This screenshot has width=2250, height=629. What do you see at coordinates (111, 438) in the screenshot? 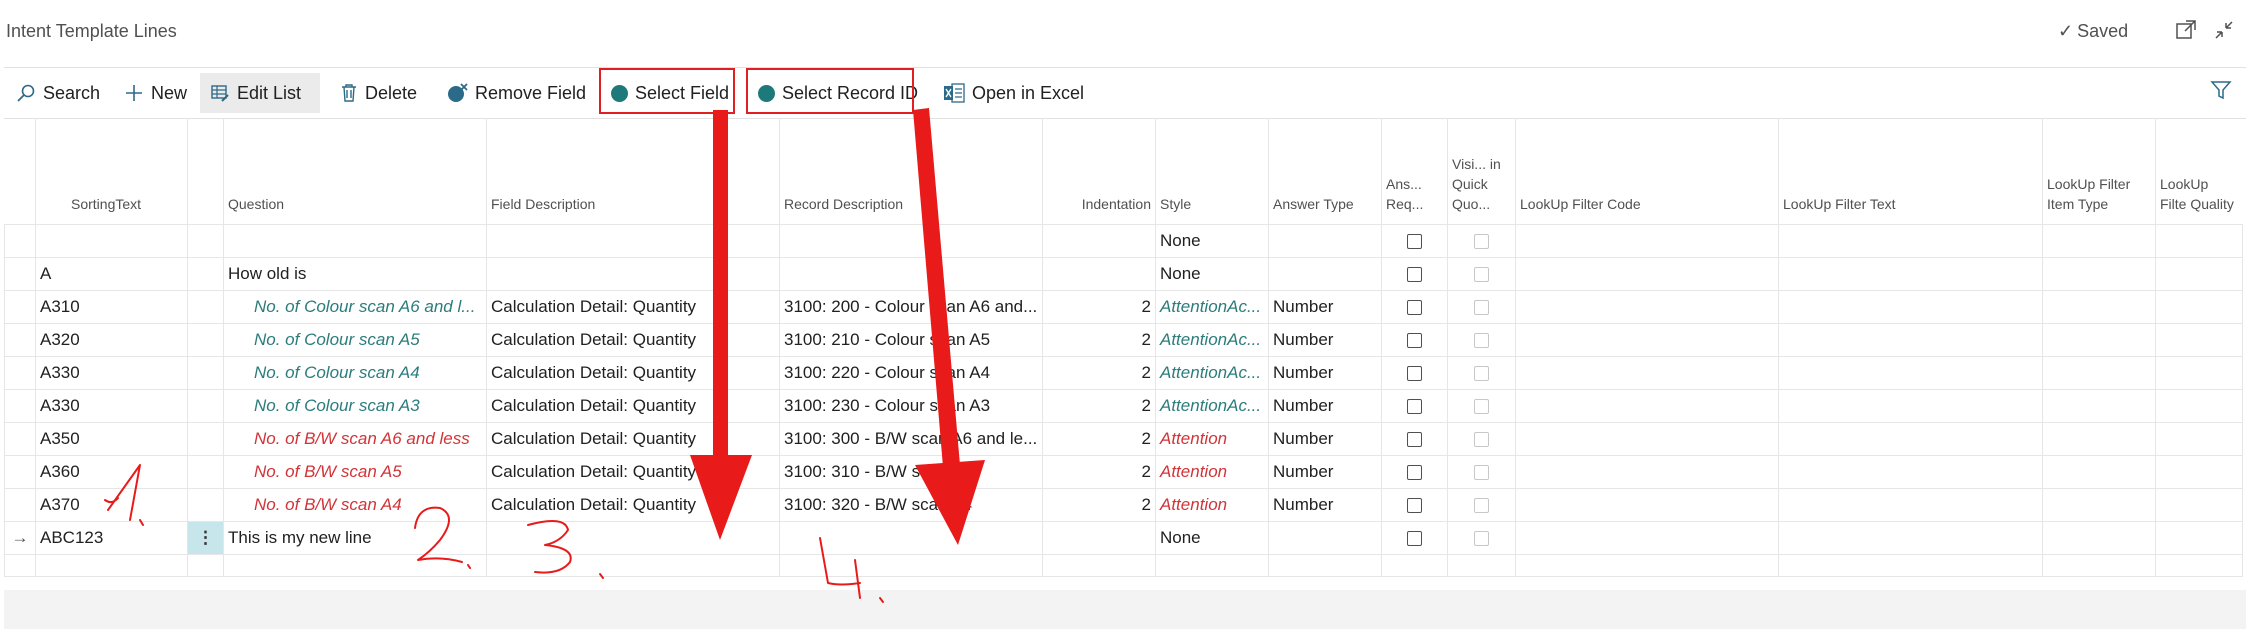
I see `cell-sortingtext: A350` at bounding box center [111, 438].